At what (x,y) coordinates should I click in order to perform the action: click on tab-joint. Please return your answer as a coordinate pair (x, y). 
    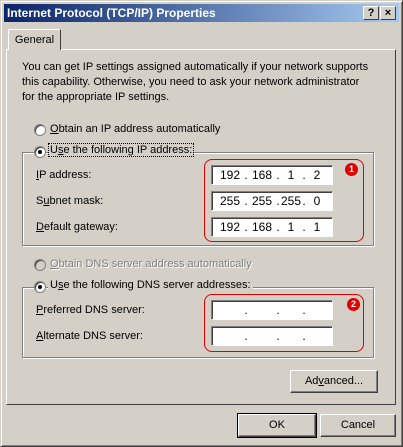
    Looking at the image, I should click on (34, 50).